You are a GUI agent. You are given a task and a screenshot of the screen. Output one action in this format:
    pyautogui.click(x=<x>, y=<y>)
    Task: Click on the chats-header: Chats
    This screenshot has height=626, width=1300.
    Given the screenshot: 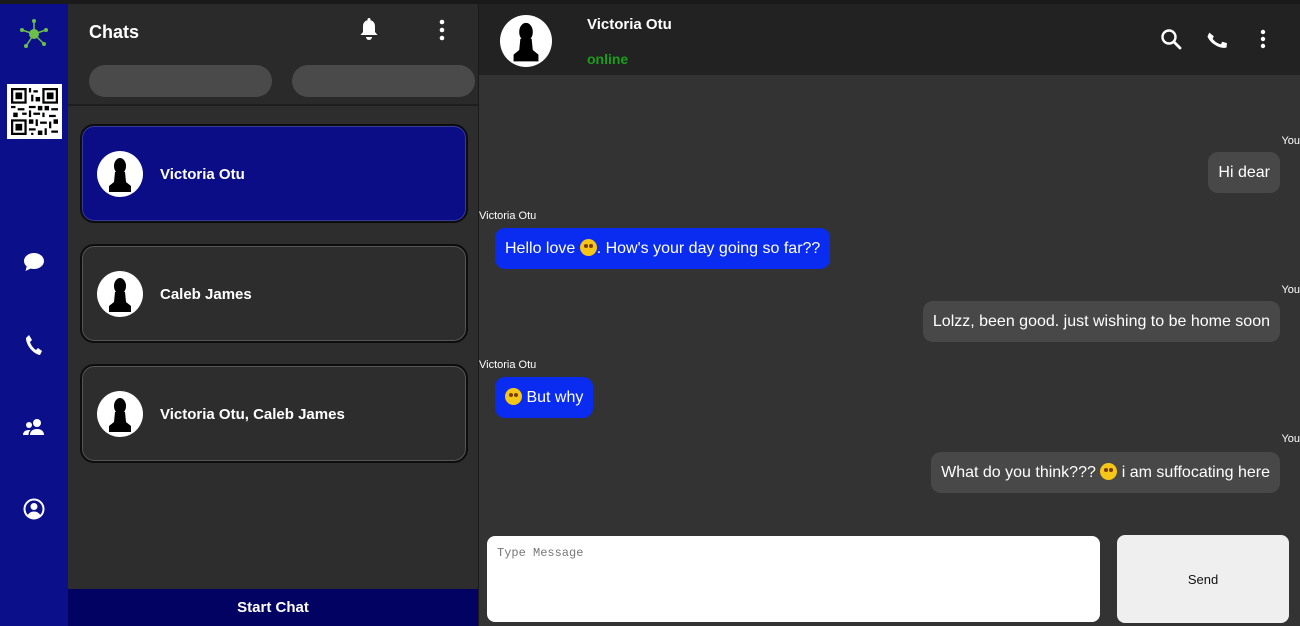 What is the action you would take?
    pyautogui.click(x=273, y=54)
    